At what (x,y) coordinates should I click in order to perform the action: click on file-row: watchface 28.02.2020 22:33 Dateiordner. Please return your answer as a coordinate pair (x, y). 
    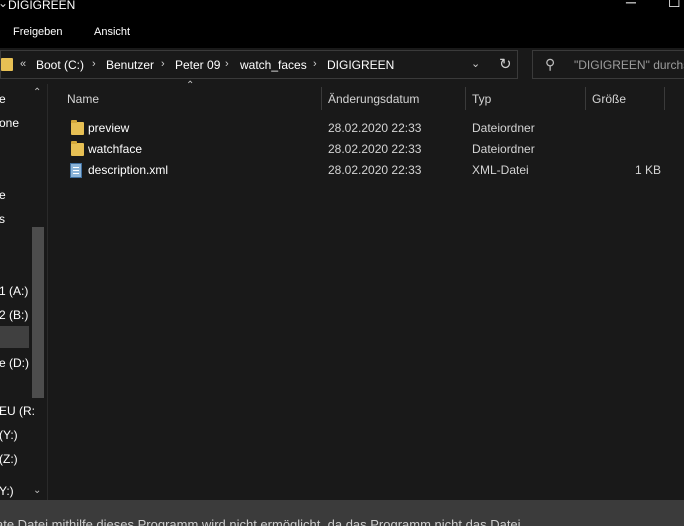
    Looking at the image, I should click on (374, 149).